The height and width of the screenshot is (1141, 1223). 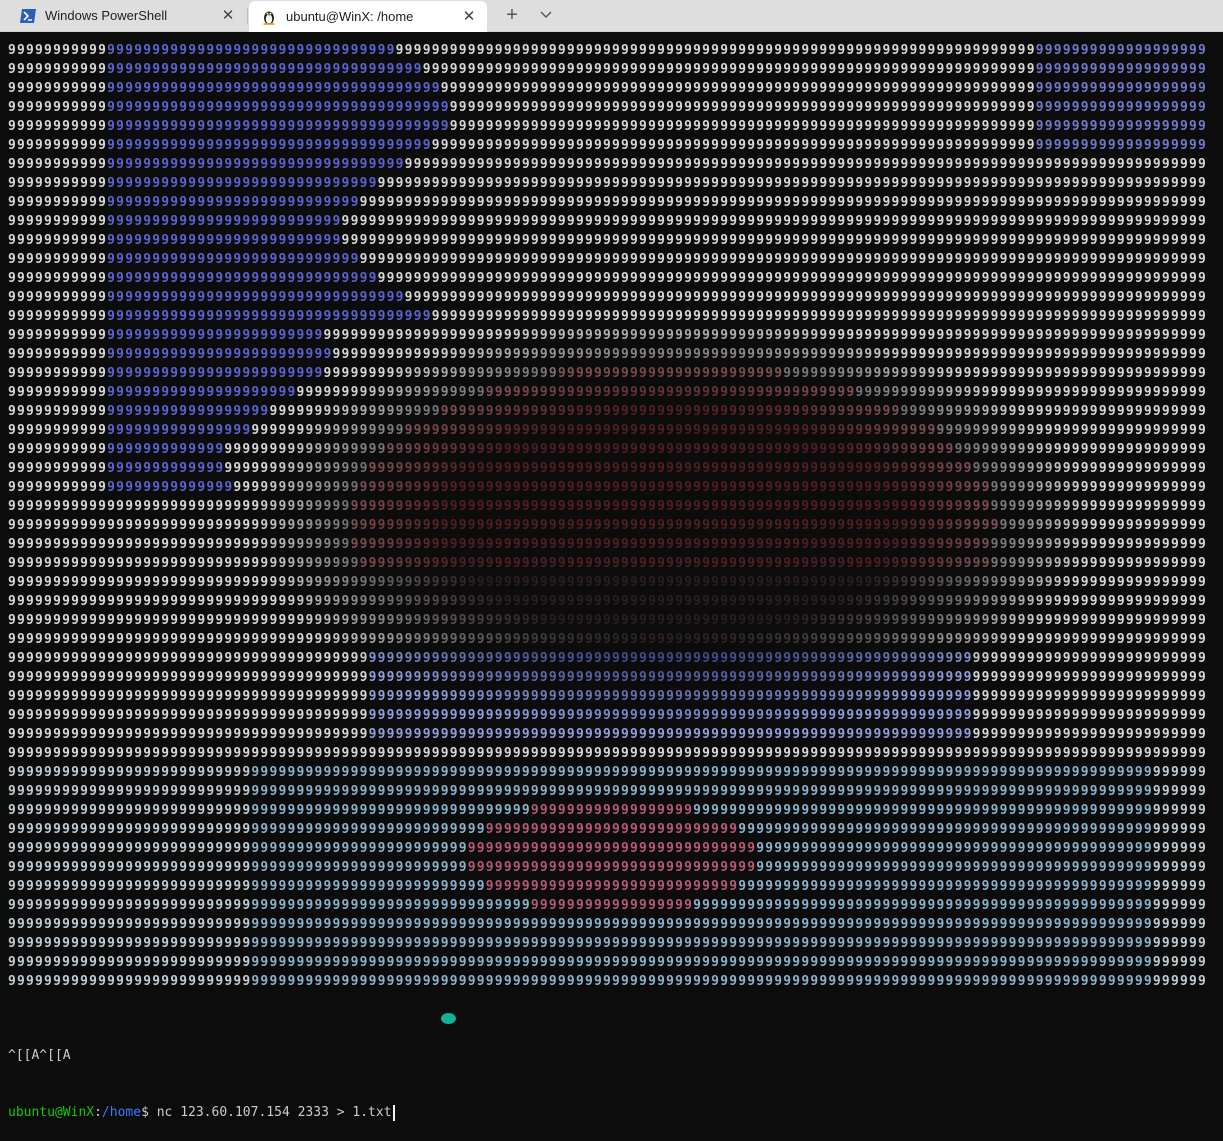 I want to click on tab-powershell: Windows PowerShell ✕, so click(x=127, y=15).